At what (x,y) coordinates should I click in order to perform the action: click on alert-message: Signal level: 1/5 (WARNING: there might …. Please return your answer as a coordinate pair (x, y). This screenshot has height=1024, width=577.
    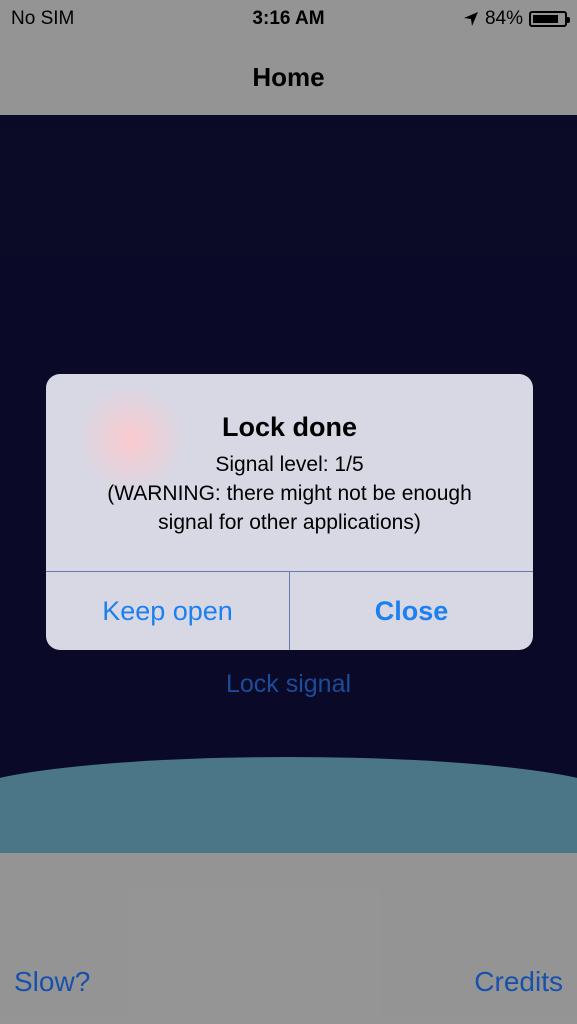
    Looking at the image, I should click on (289, 493).